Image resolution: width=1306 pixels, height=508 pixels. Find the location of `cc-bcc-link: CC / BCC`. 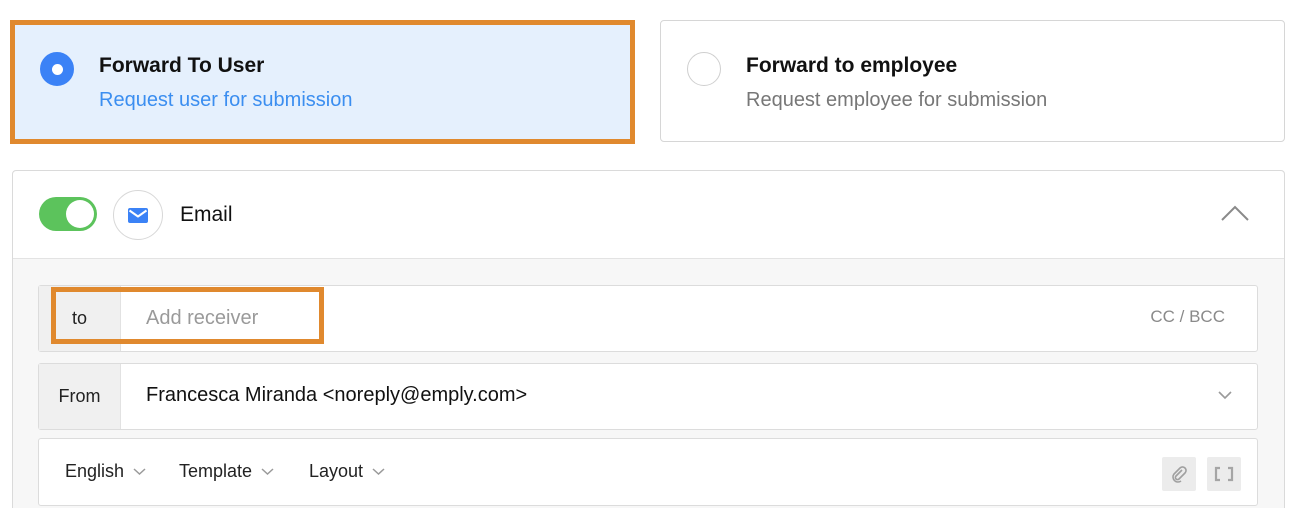

cc-bcc-link: CC / BCC is located at coordinates (1187, 317).